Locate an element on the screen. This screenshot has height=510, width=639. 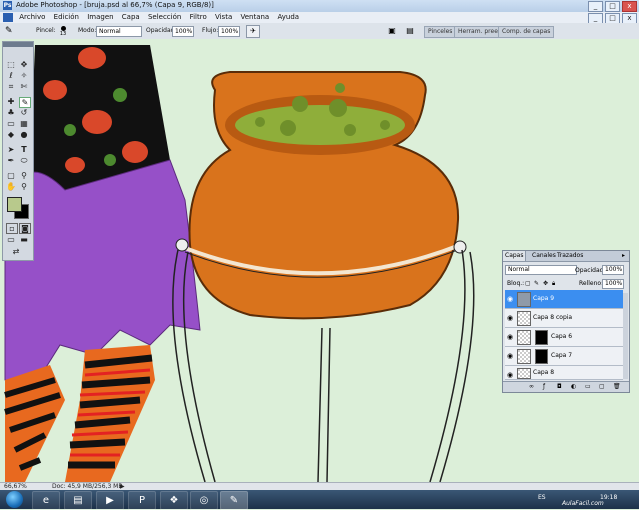
minimize-button: _ is located at coordinates (595, 6).